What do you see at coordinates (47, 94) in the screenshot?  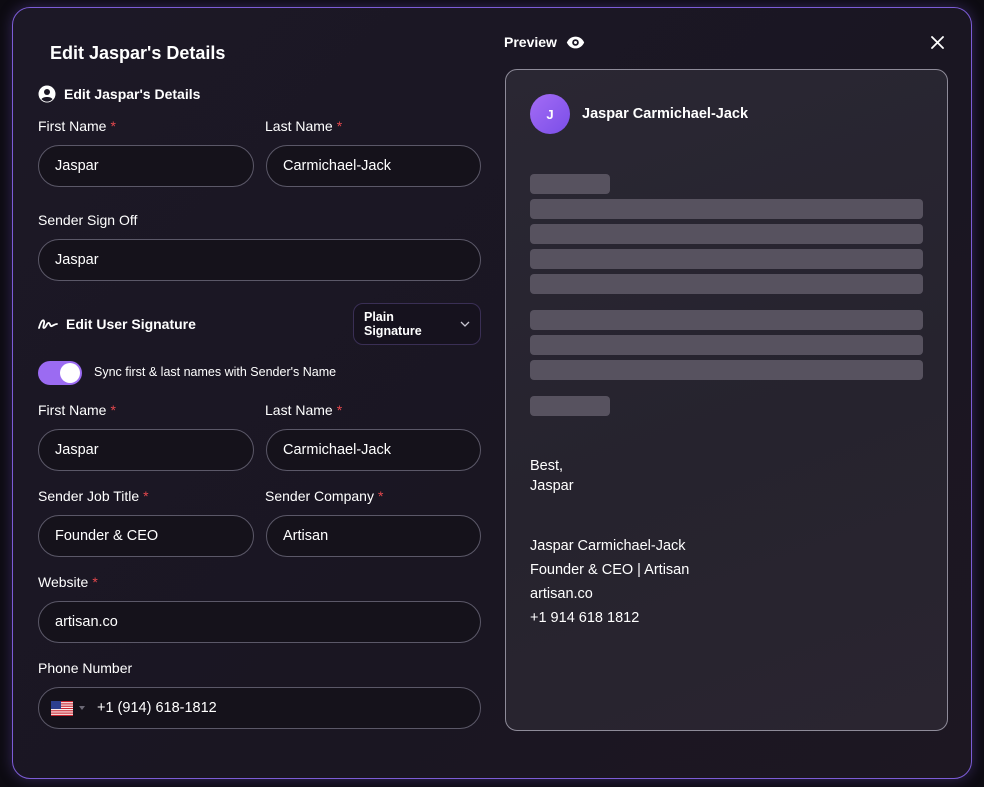 I see `user-circle-icon` at bounding box center [47, 94].